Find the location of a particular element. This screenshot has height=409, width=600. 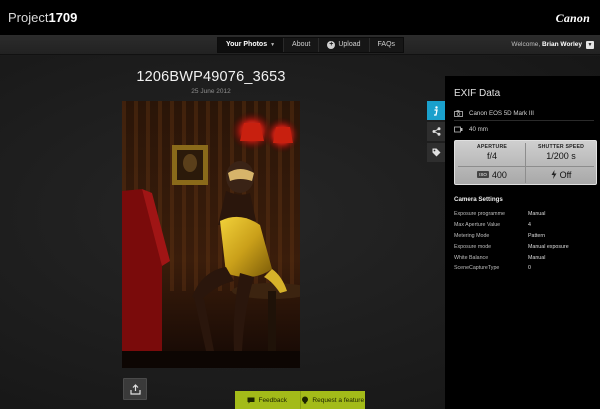

flash-cell: Off is located at coordinates (561, 174).